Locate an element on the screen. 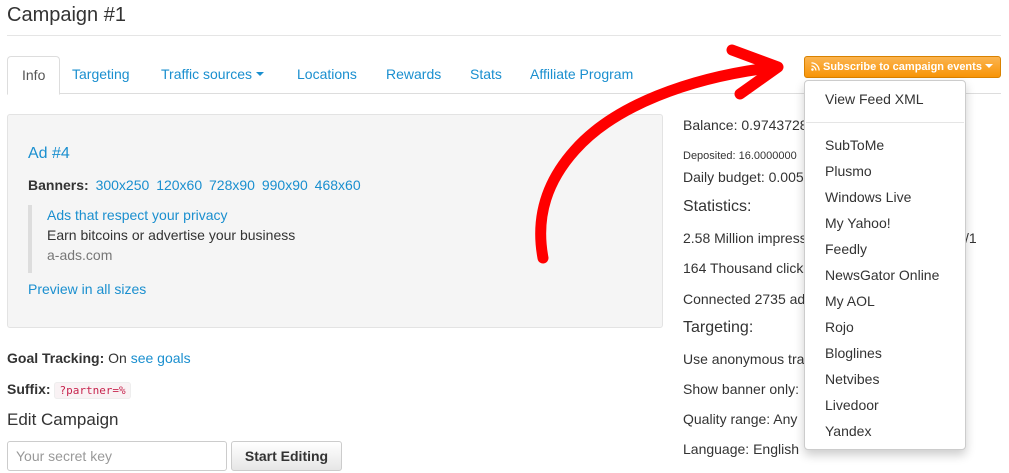 The image size is (1009, 473). banner-size-link: 728x90 is located at coordinates (232, 185).